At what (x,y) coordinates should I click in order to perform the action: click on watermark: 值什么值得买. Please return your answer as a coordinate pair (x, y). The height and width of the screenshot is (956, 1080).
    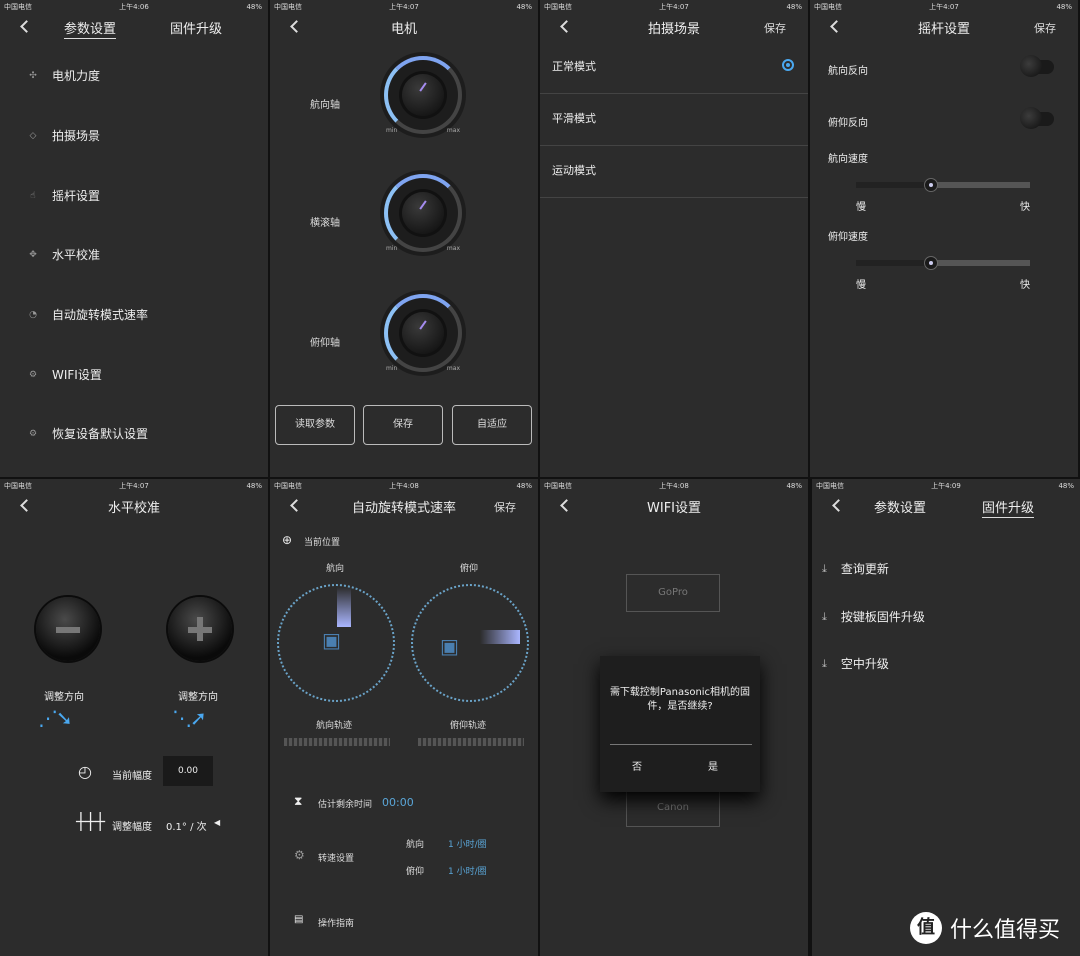
    Looking at the image, I should click on (985, 928).